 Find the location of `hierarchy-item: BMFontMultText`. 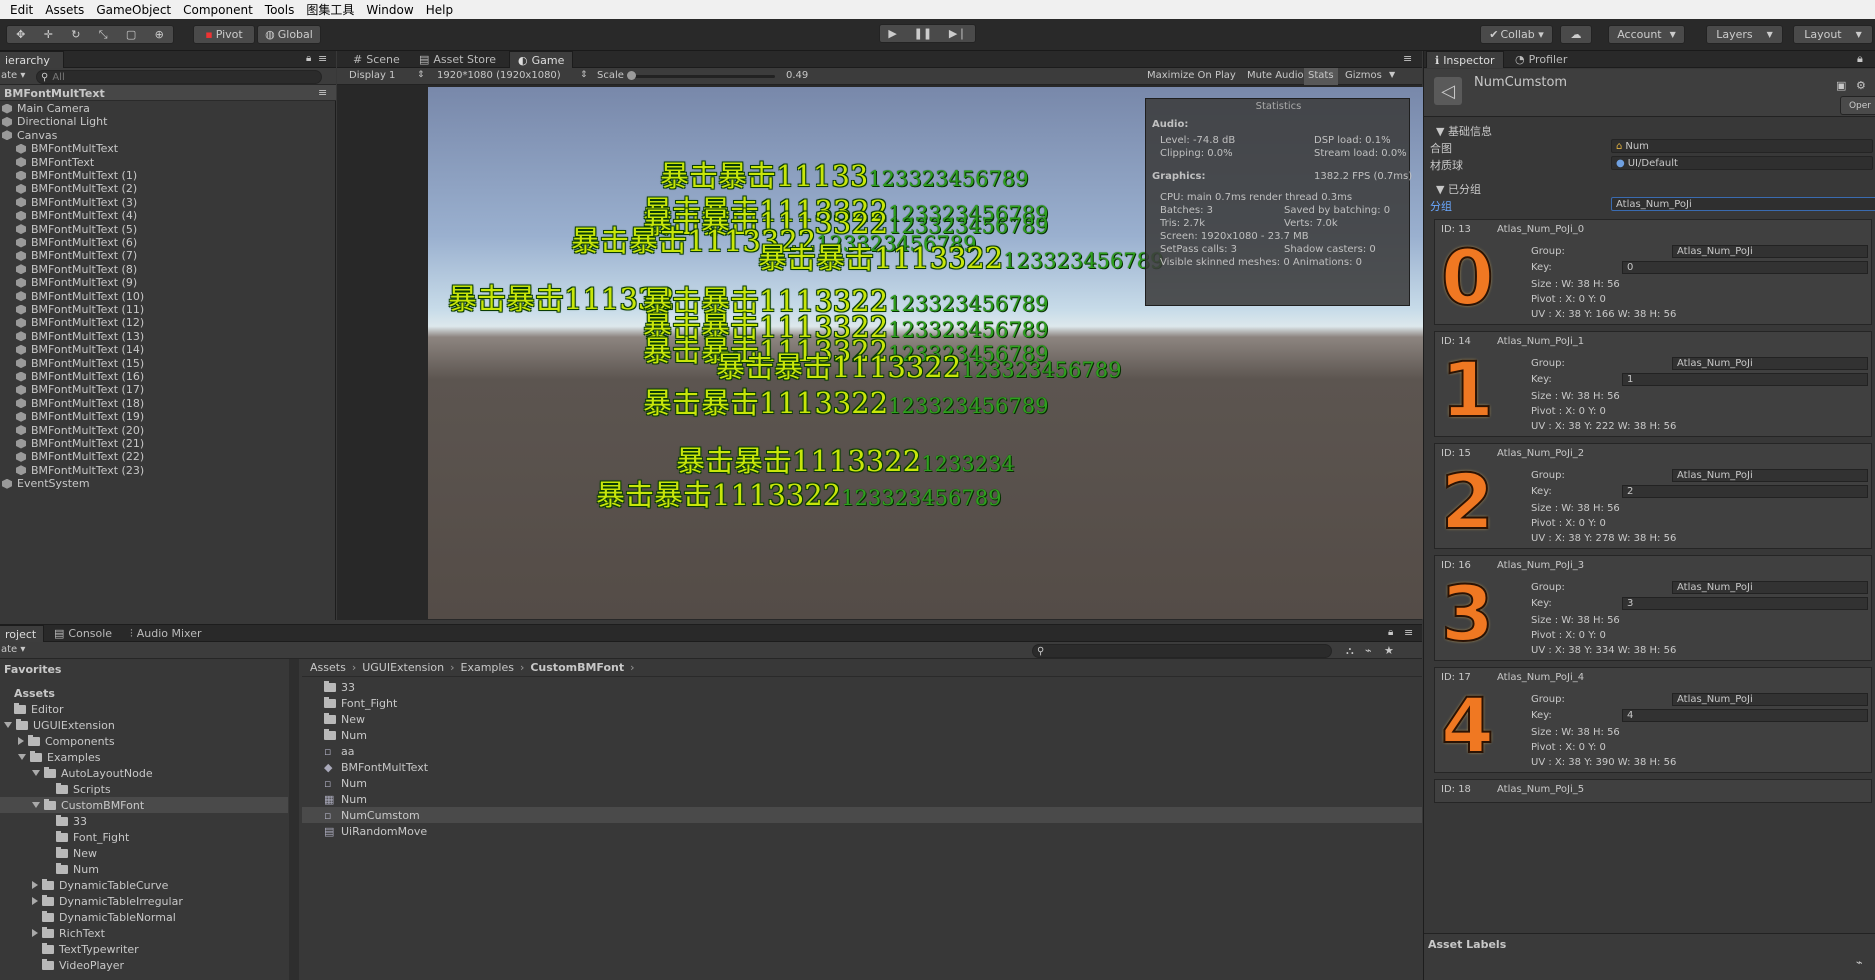

hierarchy-item: BMFontMultText is located at coordinates (67, 148).